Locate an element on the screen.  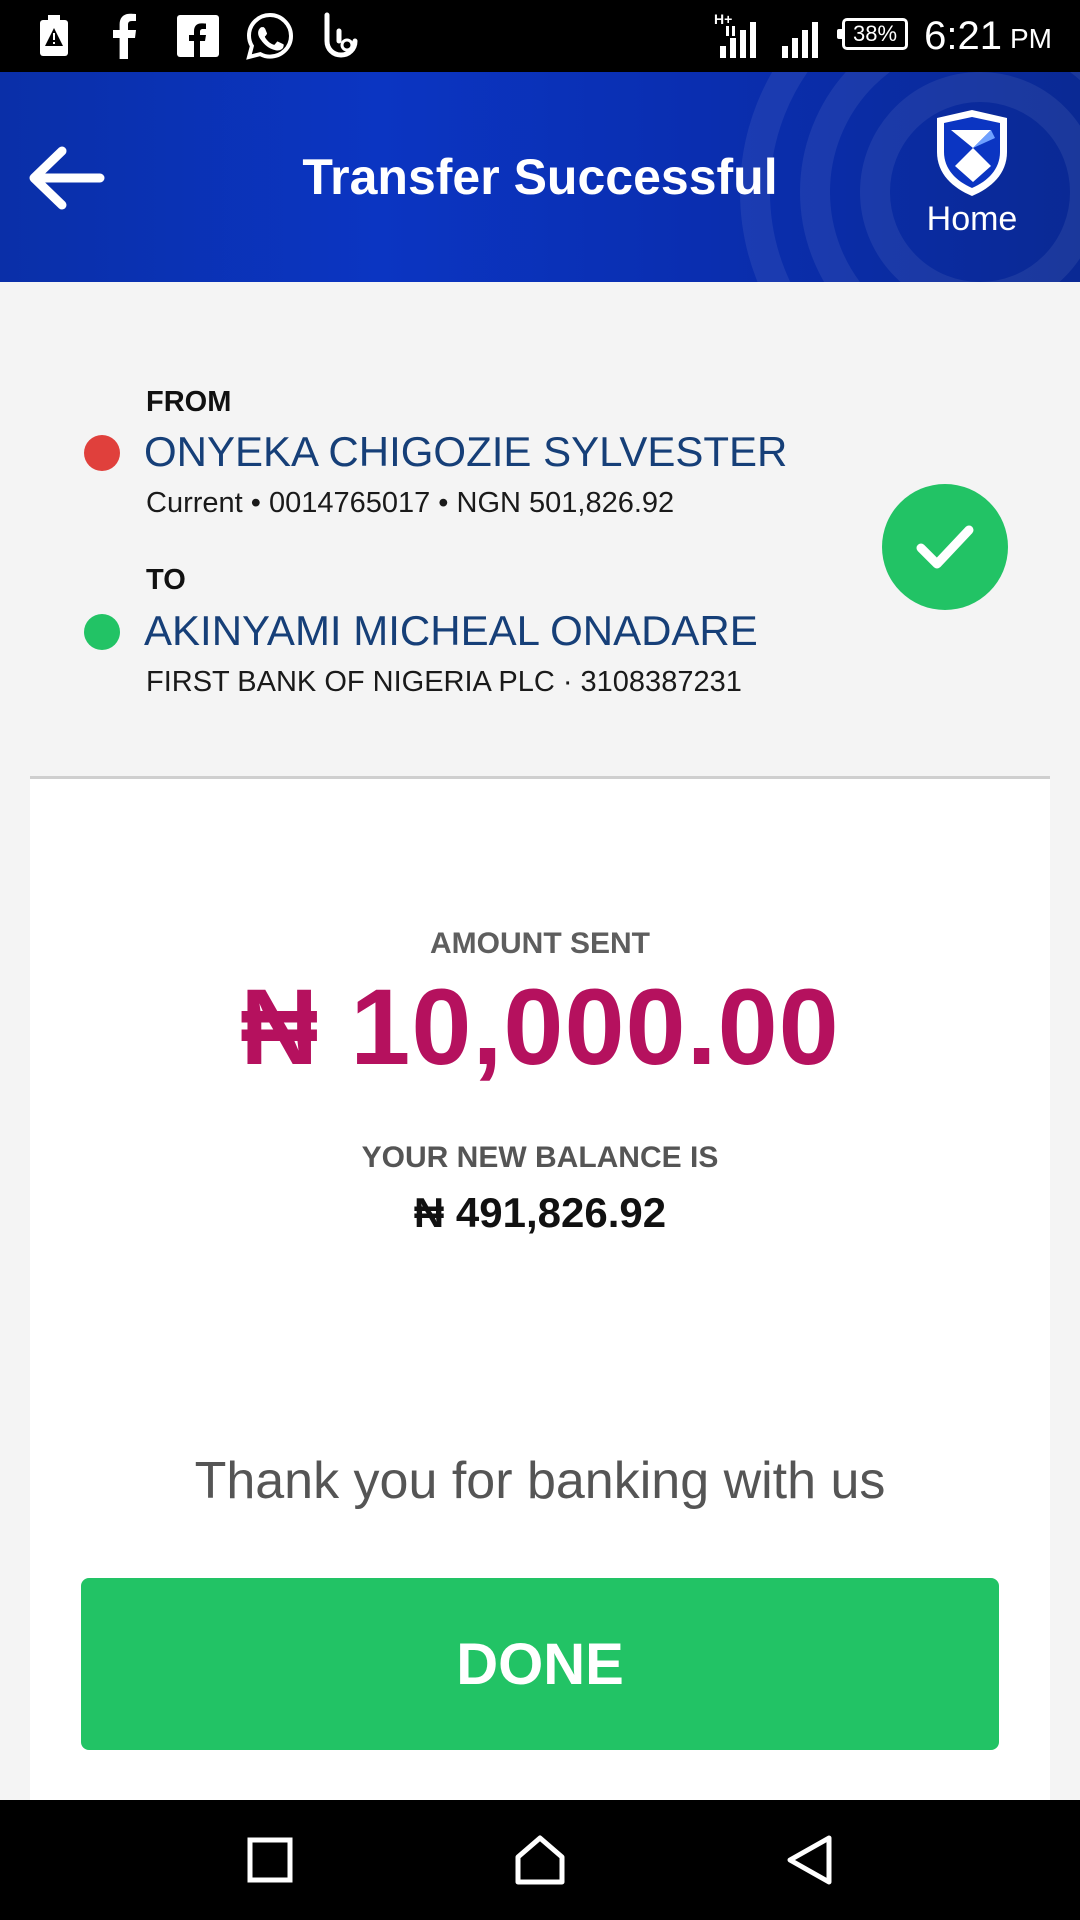
recipient-bank-details: FIRST BANK OF NIGERIA PLC · 3108387231 is located at coordinates (444, 682).